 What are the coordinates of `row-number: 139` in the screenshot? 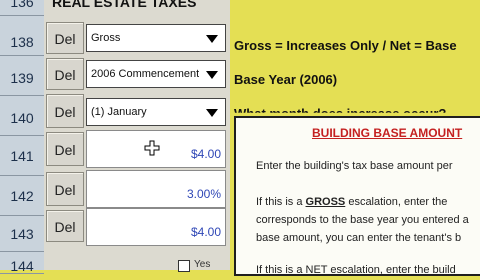 It's located at (22, 76).